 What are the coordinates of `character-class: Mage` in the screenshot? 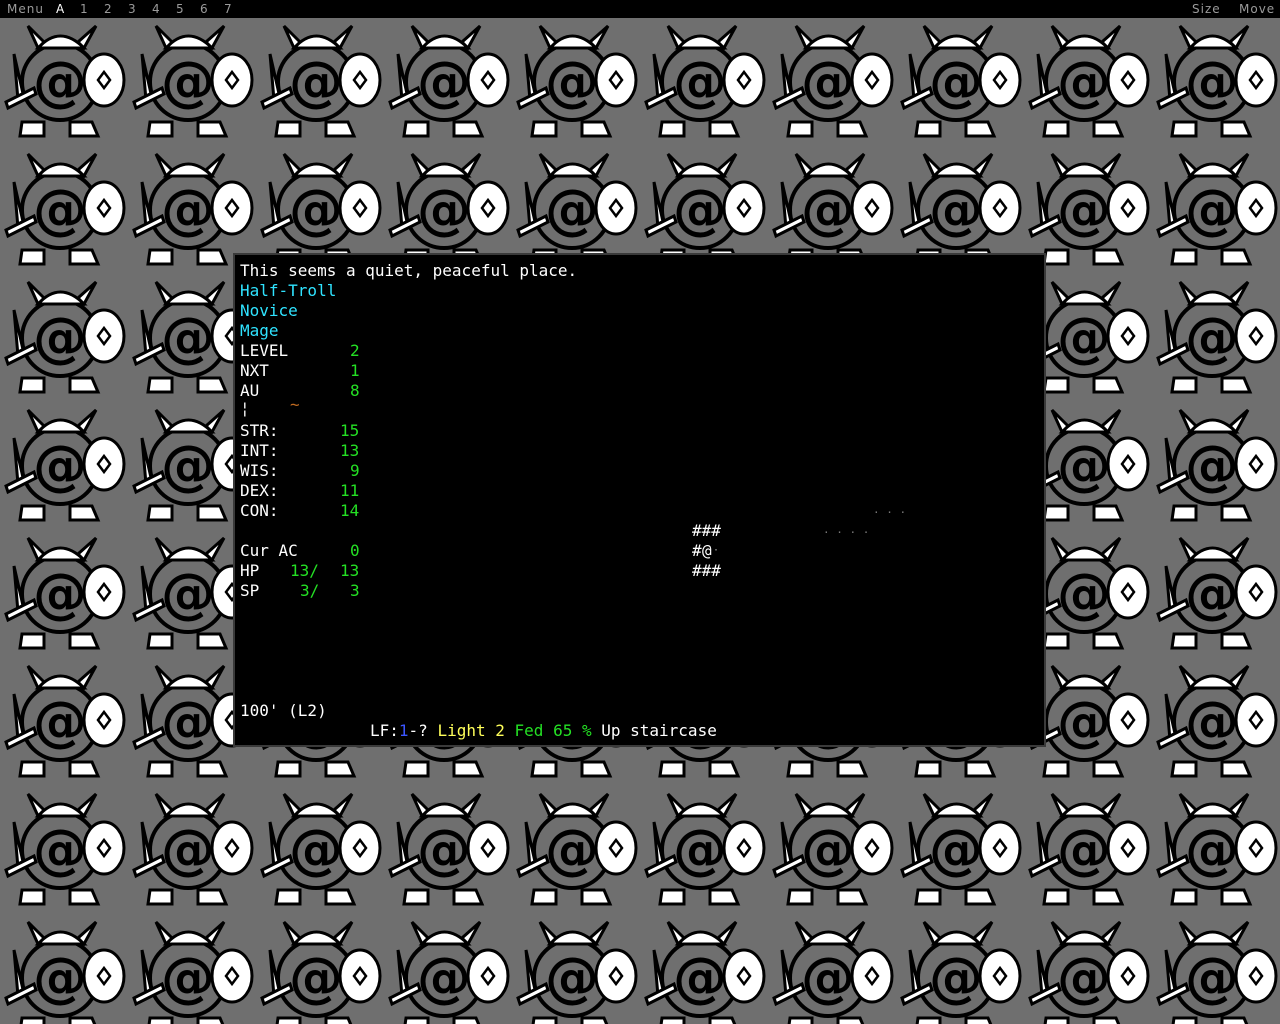 It's located at (259, 330).